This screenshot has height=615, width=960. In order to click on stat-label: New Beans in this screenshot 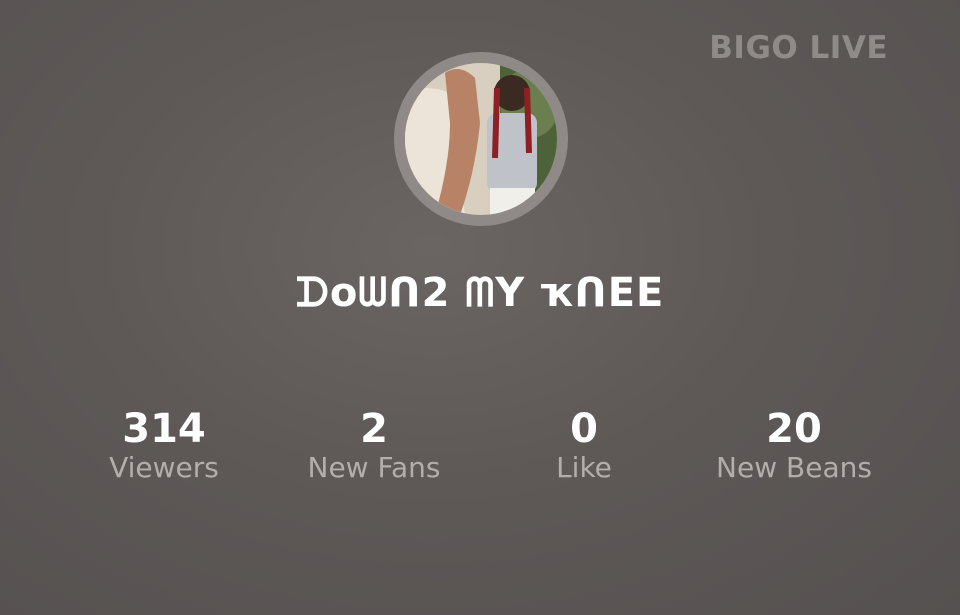, I will do `click(794, 467)`.